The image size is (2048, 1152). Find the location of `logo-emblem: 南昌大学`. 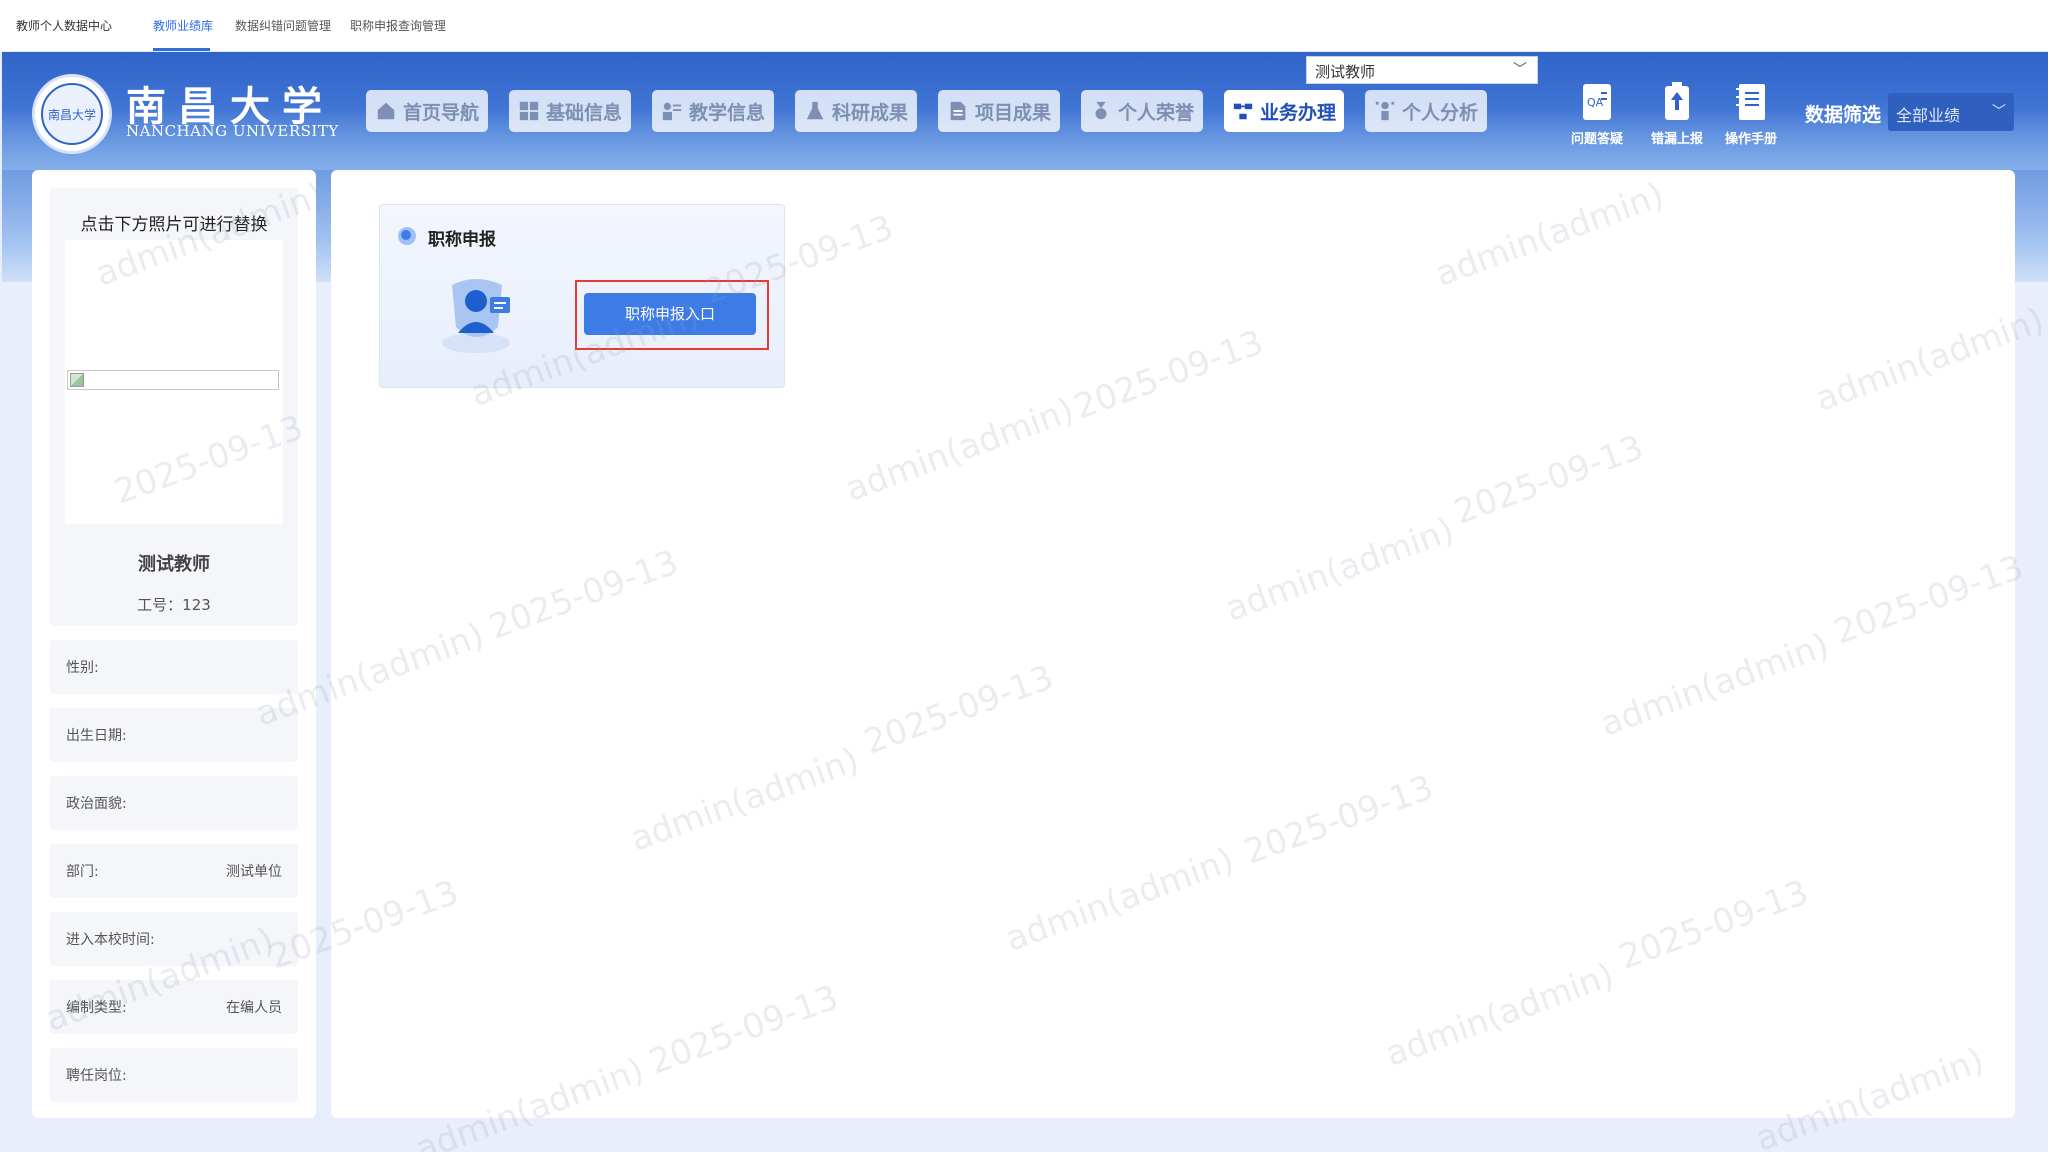

logo-emblem: 南昌大学 is located at coordinates (72, 114).